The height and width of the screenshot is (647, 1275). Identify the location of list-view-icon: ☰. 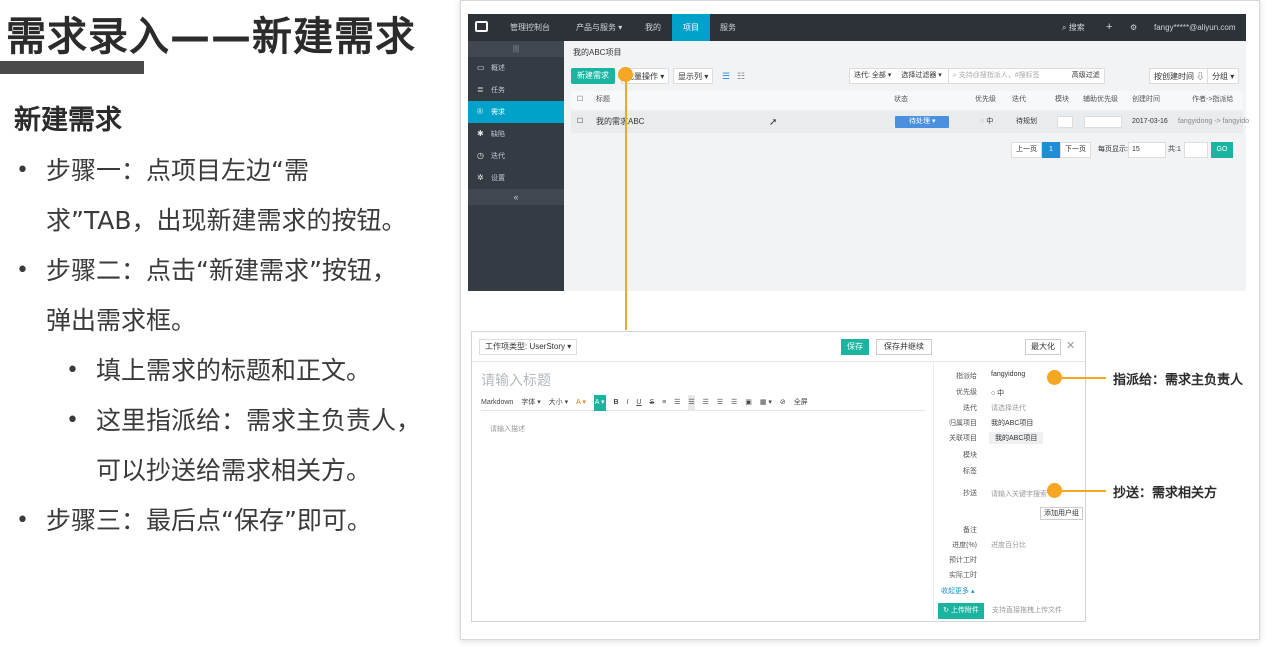
(726, 76).